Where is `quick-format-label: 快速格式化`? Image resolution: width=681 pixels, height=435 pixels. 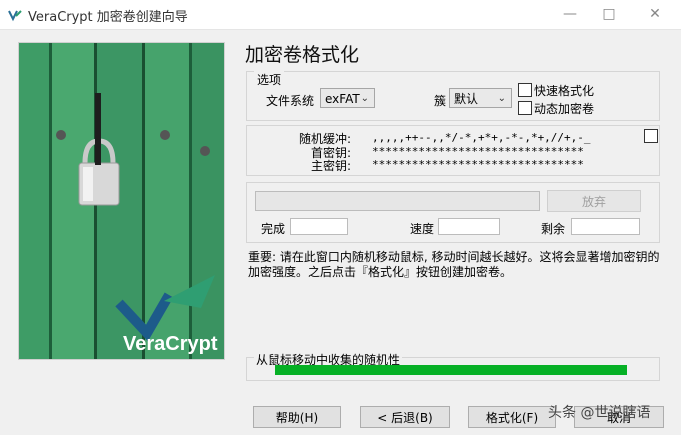 quick-format-label: 快速格式化 is located at coordinates (564, 91).